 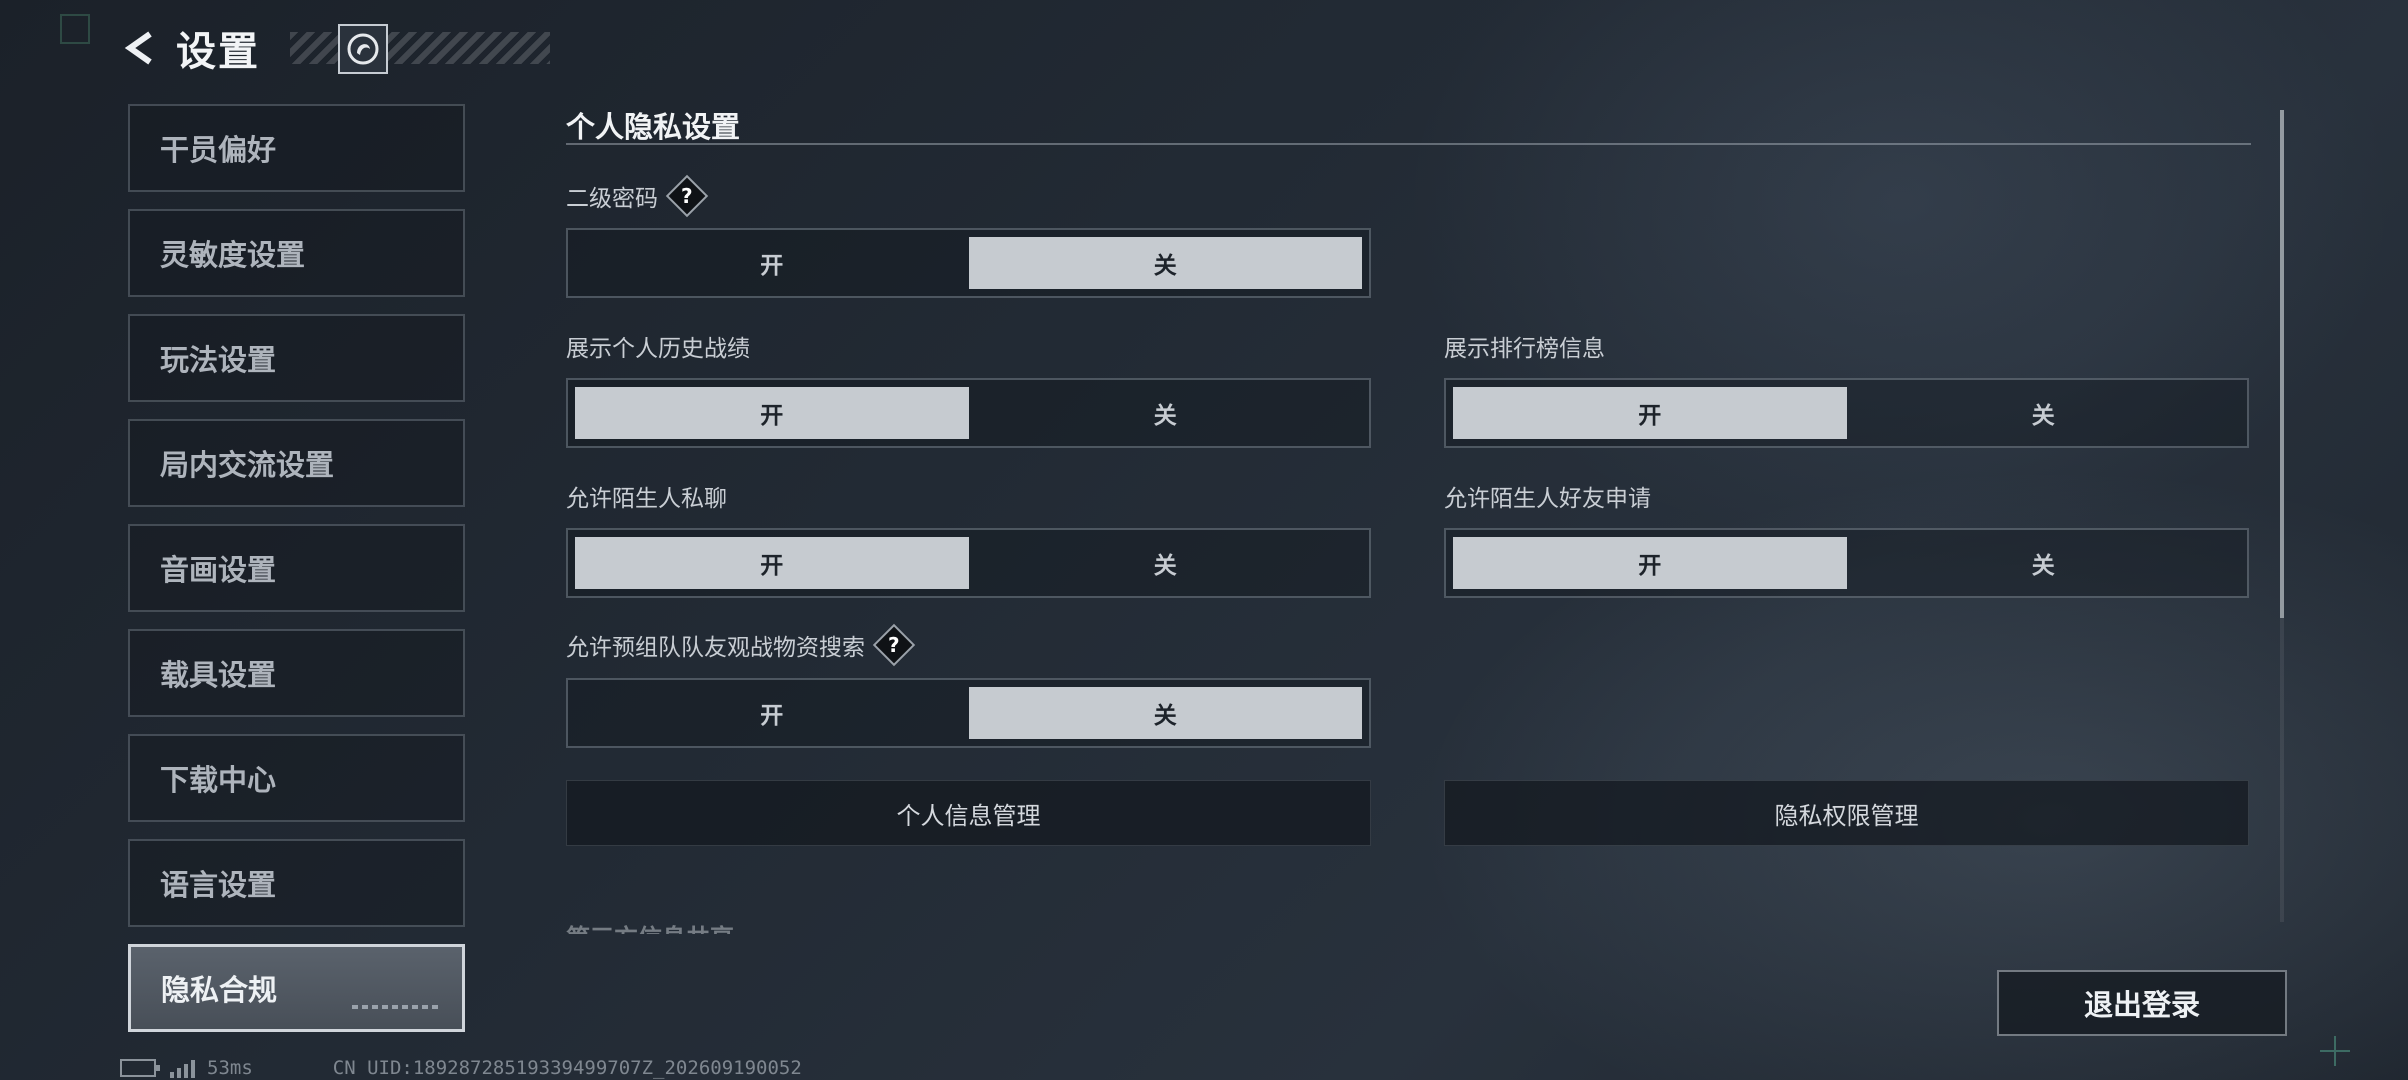 I want to click on setting-label-teammate-spectate-search: 允许预组队队友观战物资搜索 ?, so click(x=741, y=645).